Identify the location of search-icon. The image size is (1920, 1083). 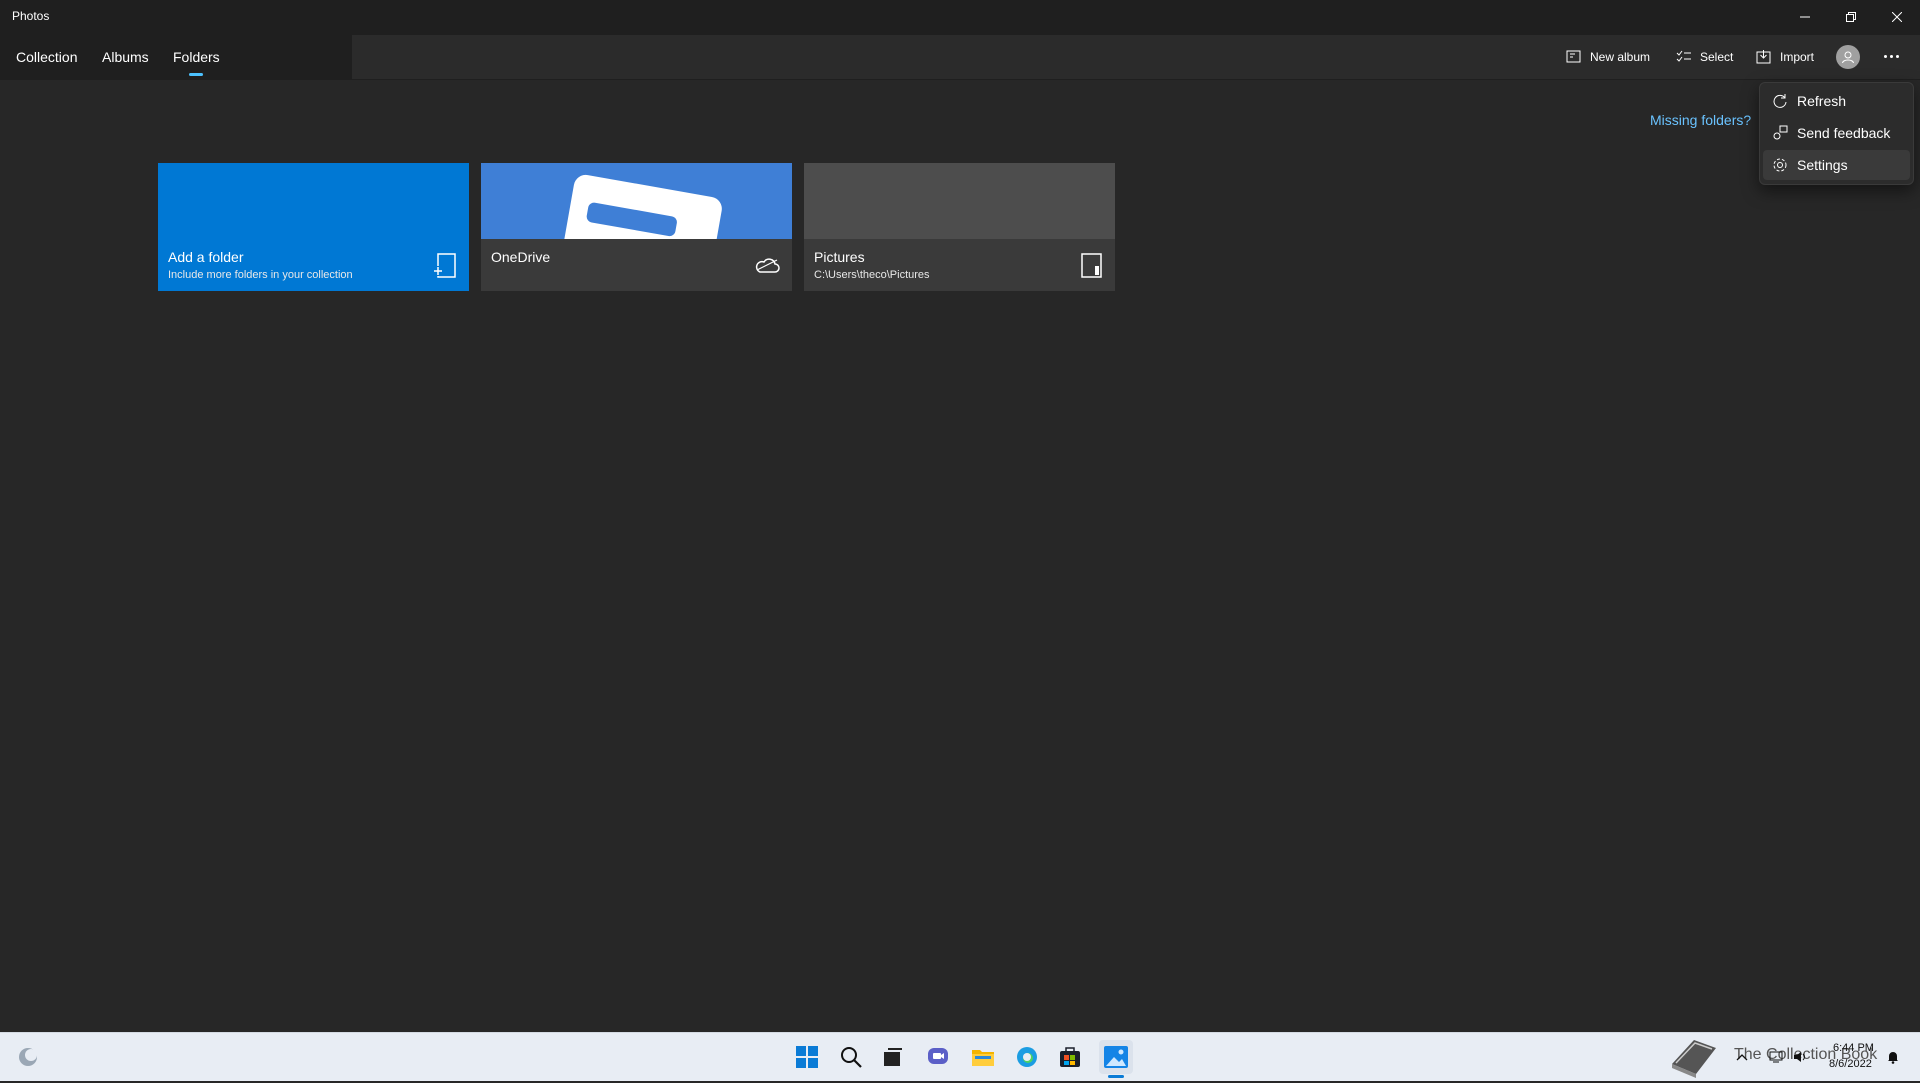
(851, 1057).